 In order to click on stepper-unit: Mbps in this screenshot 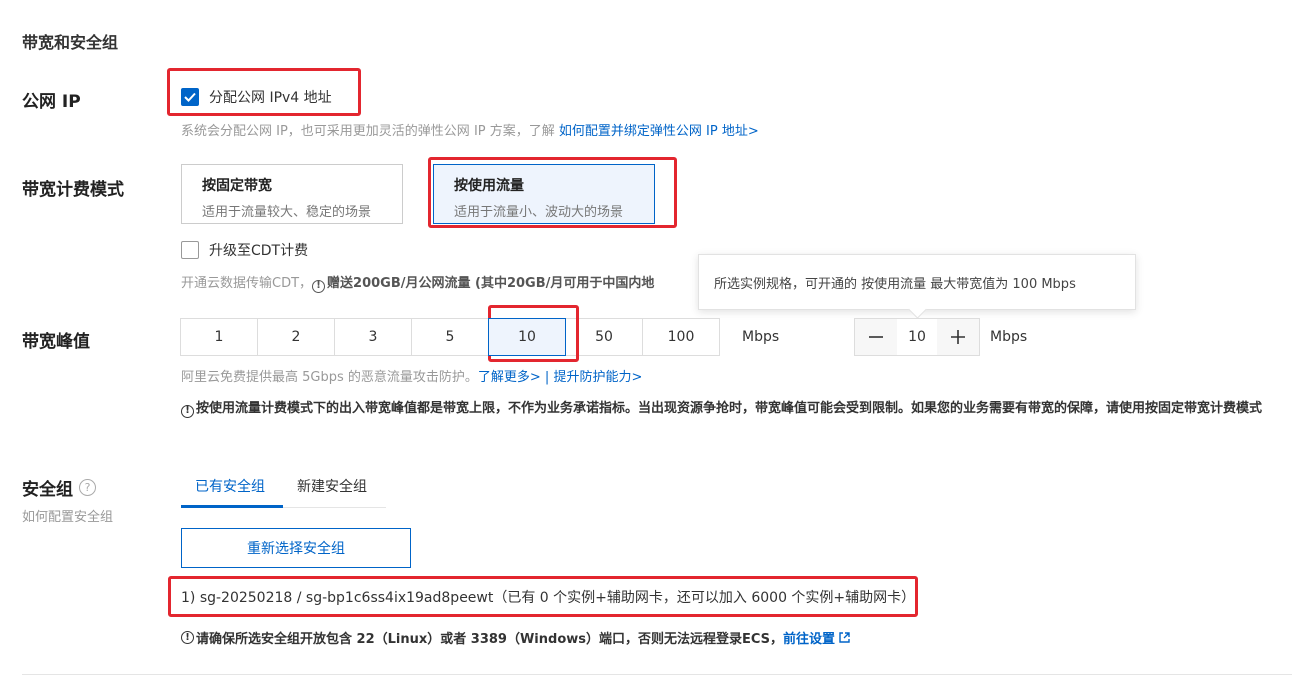, I will do `click(1009, 337)`.